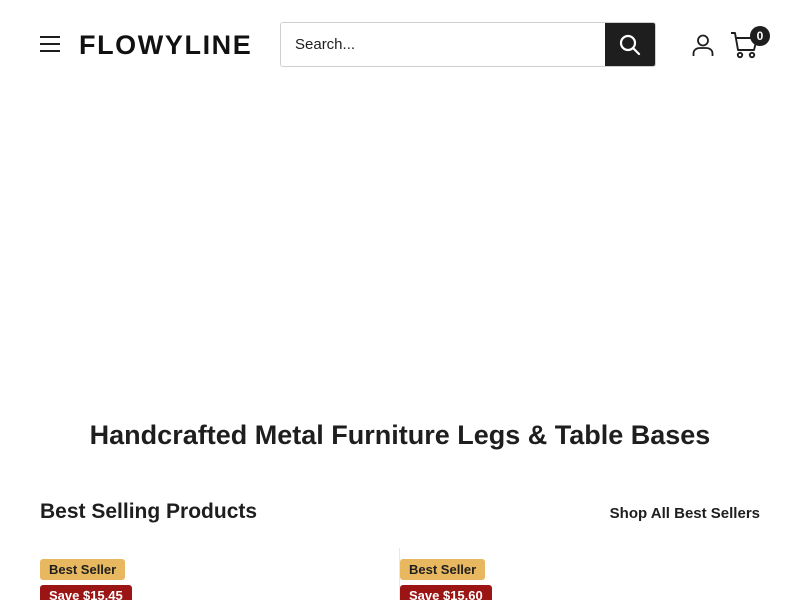  I want to click on search-bar, so click(468, 44).